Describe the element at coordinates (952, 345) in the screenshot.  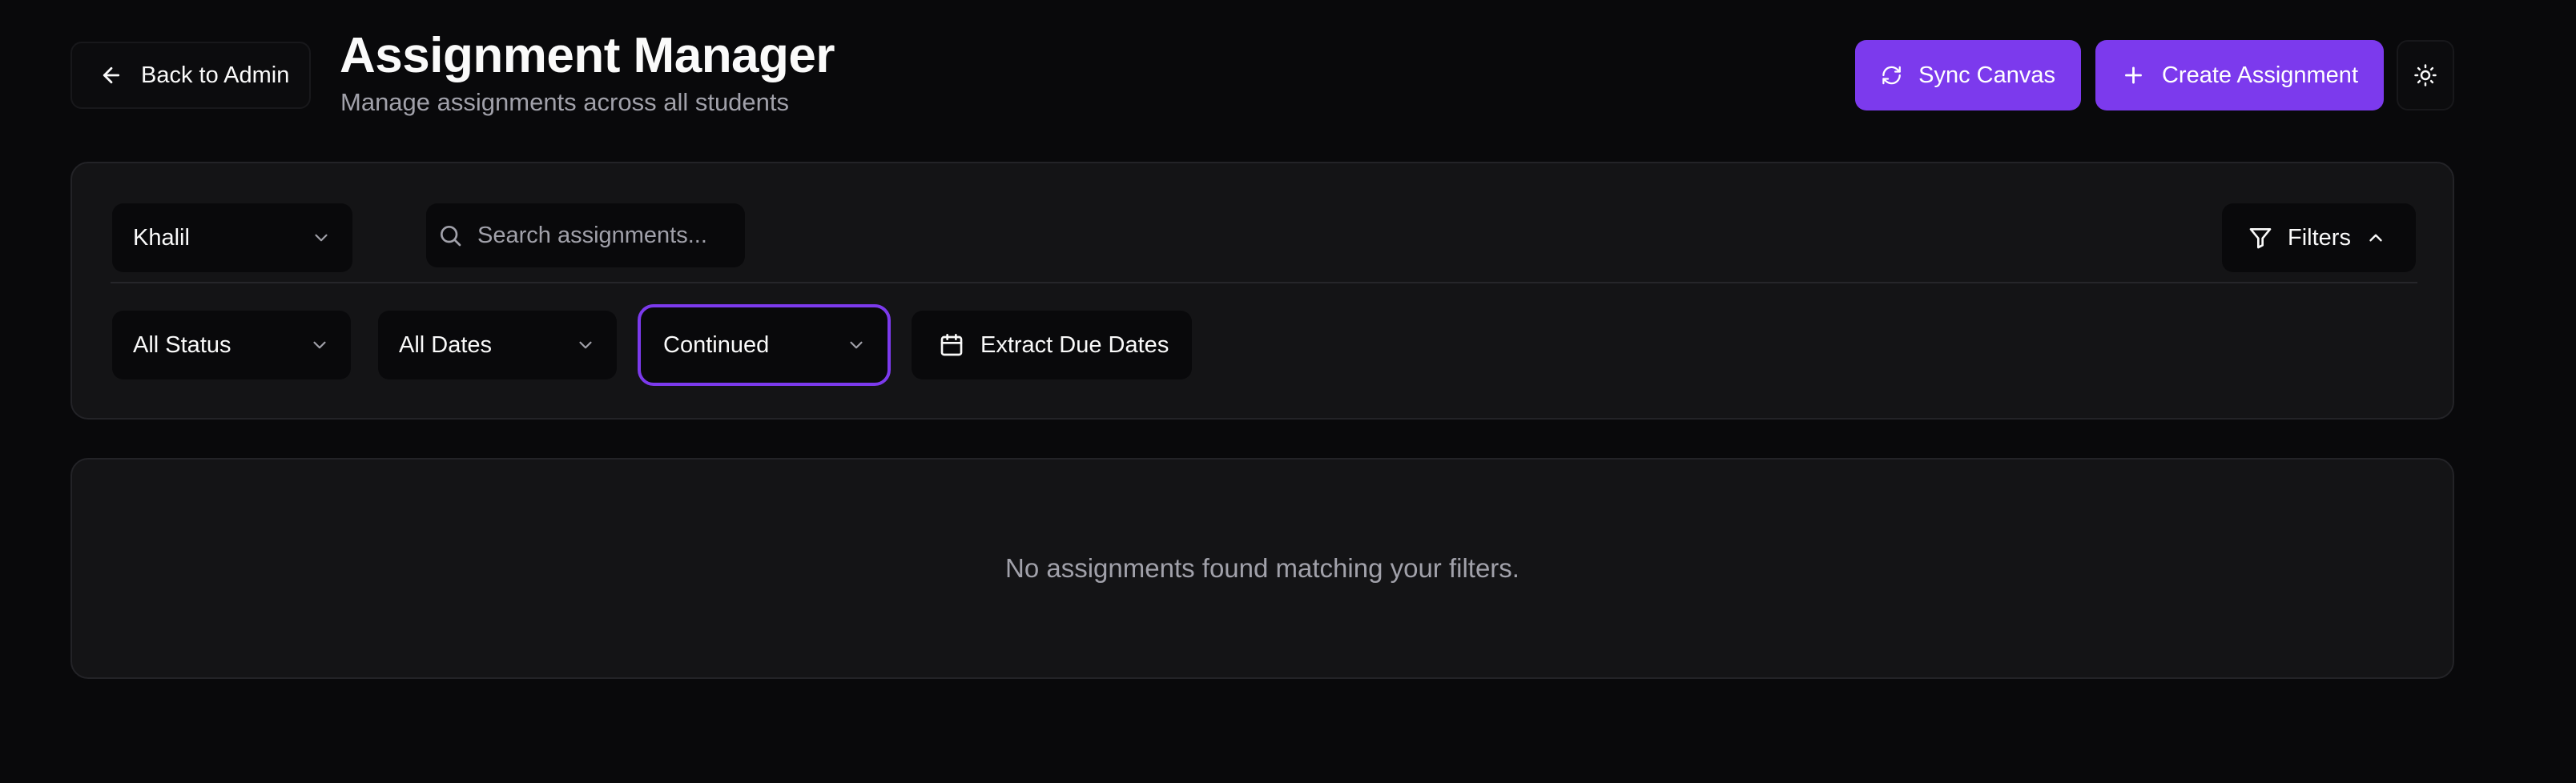
I see `calendar-icon` at that location.